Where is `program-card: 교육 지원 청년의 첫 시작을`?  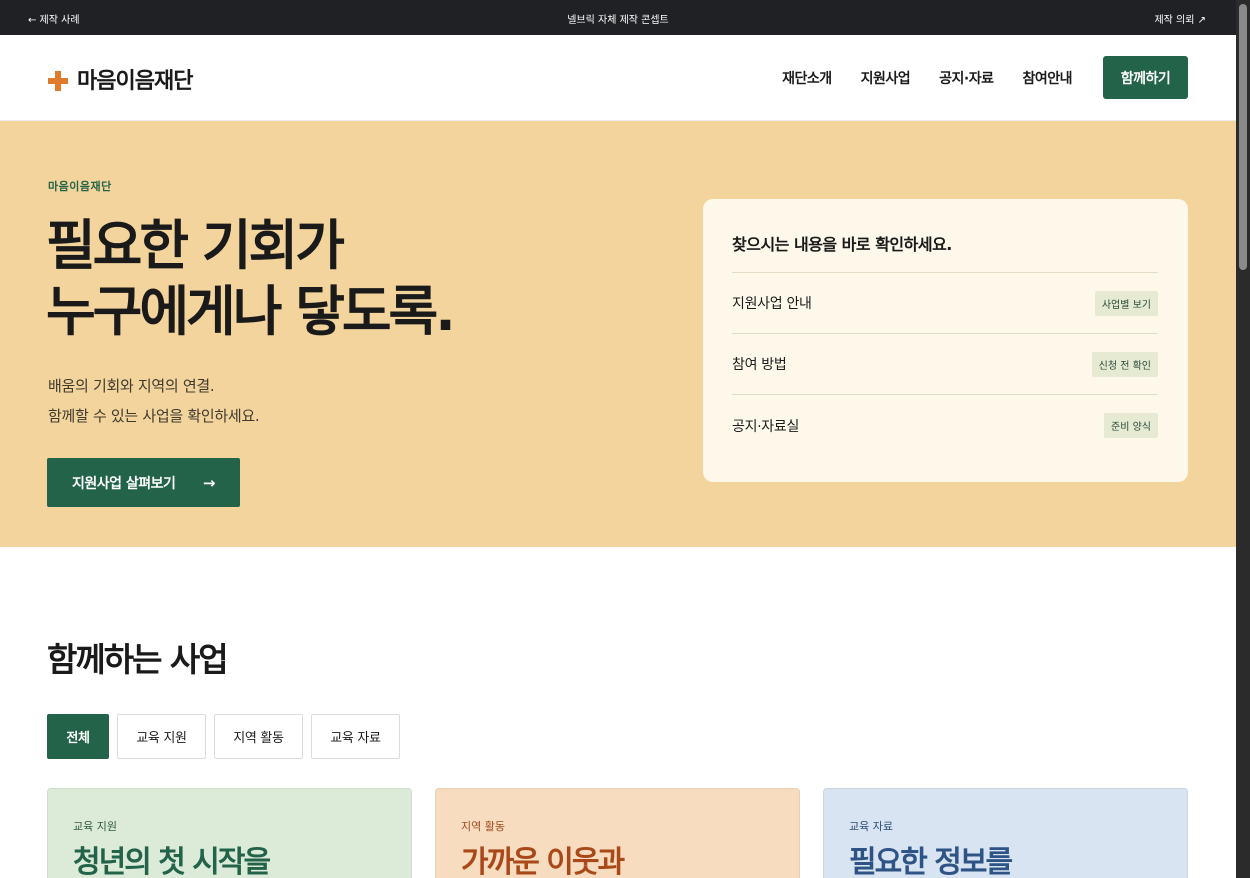 program-card: 교육 지원 청년의 첫 시작을 is located at coordinates (229, 833).